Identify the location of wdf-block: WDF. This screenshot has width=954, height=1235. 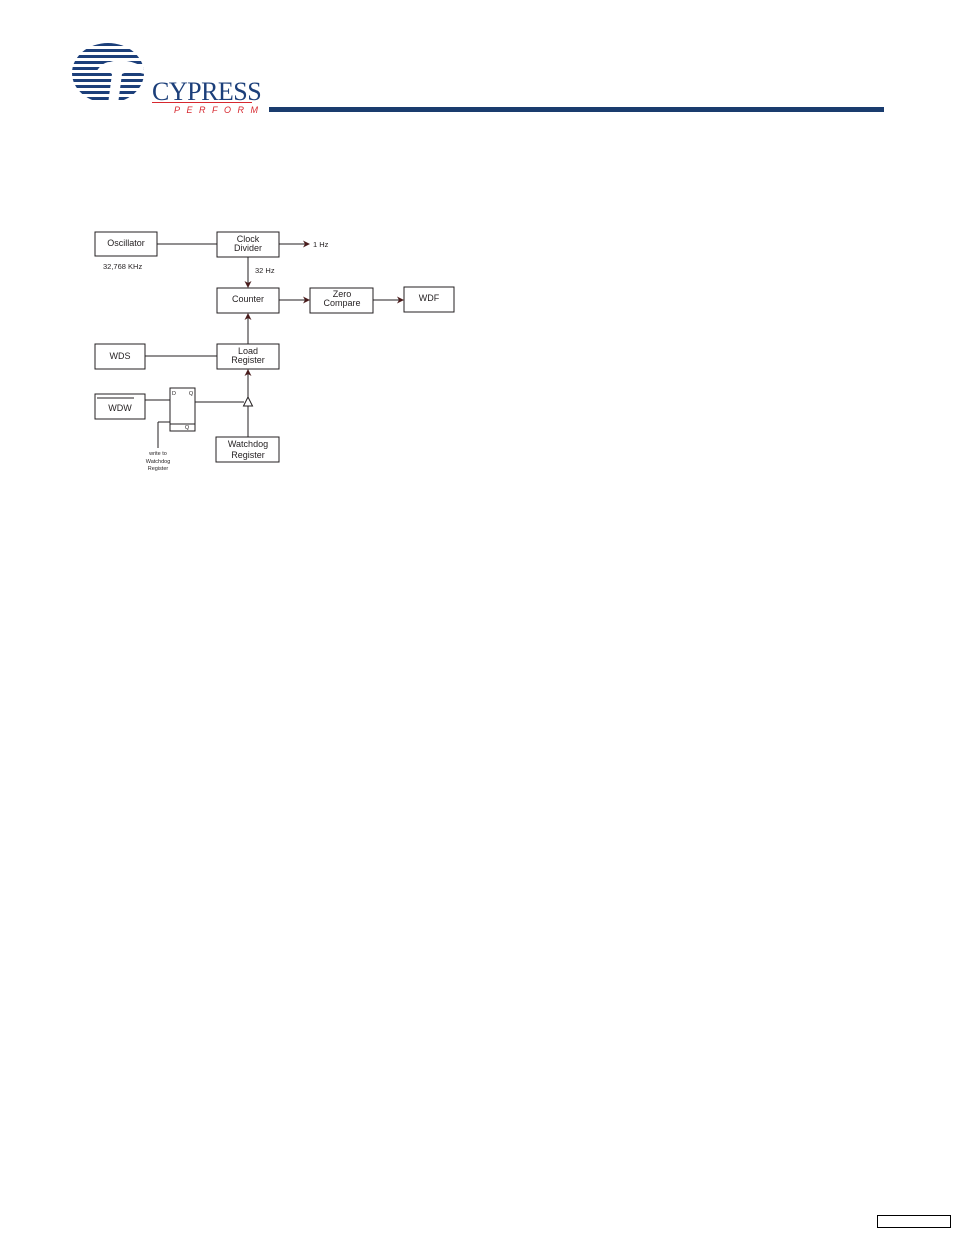
(429, 299).